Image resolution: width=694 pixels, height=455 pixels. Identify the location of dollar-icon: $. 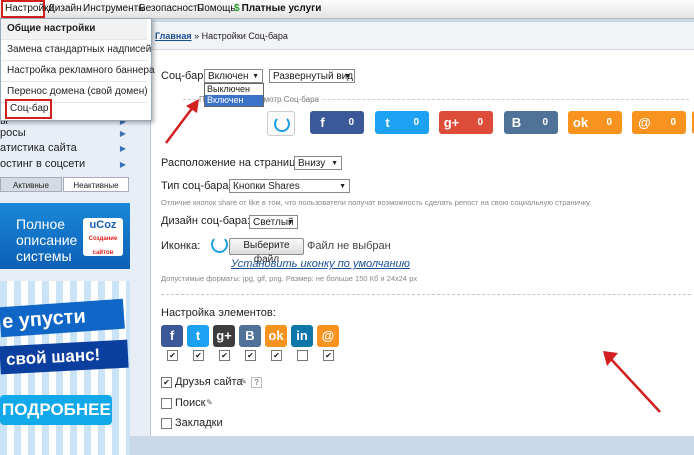
(237, 8).